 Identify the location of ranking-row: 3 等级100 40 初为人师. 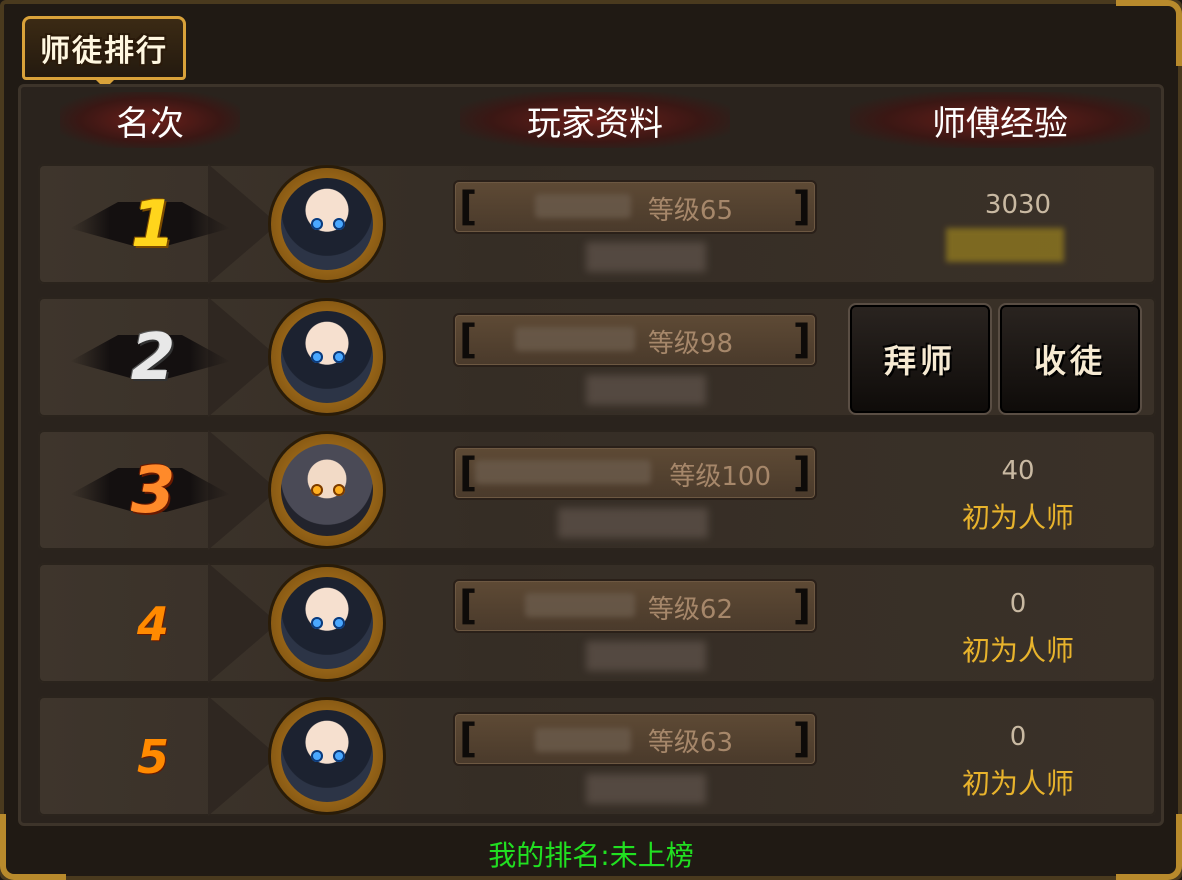
(597, 490).